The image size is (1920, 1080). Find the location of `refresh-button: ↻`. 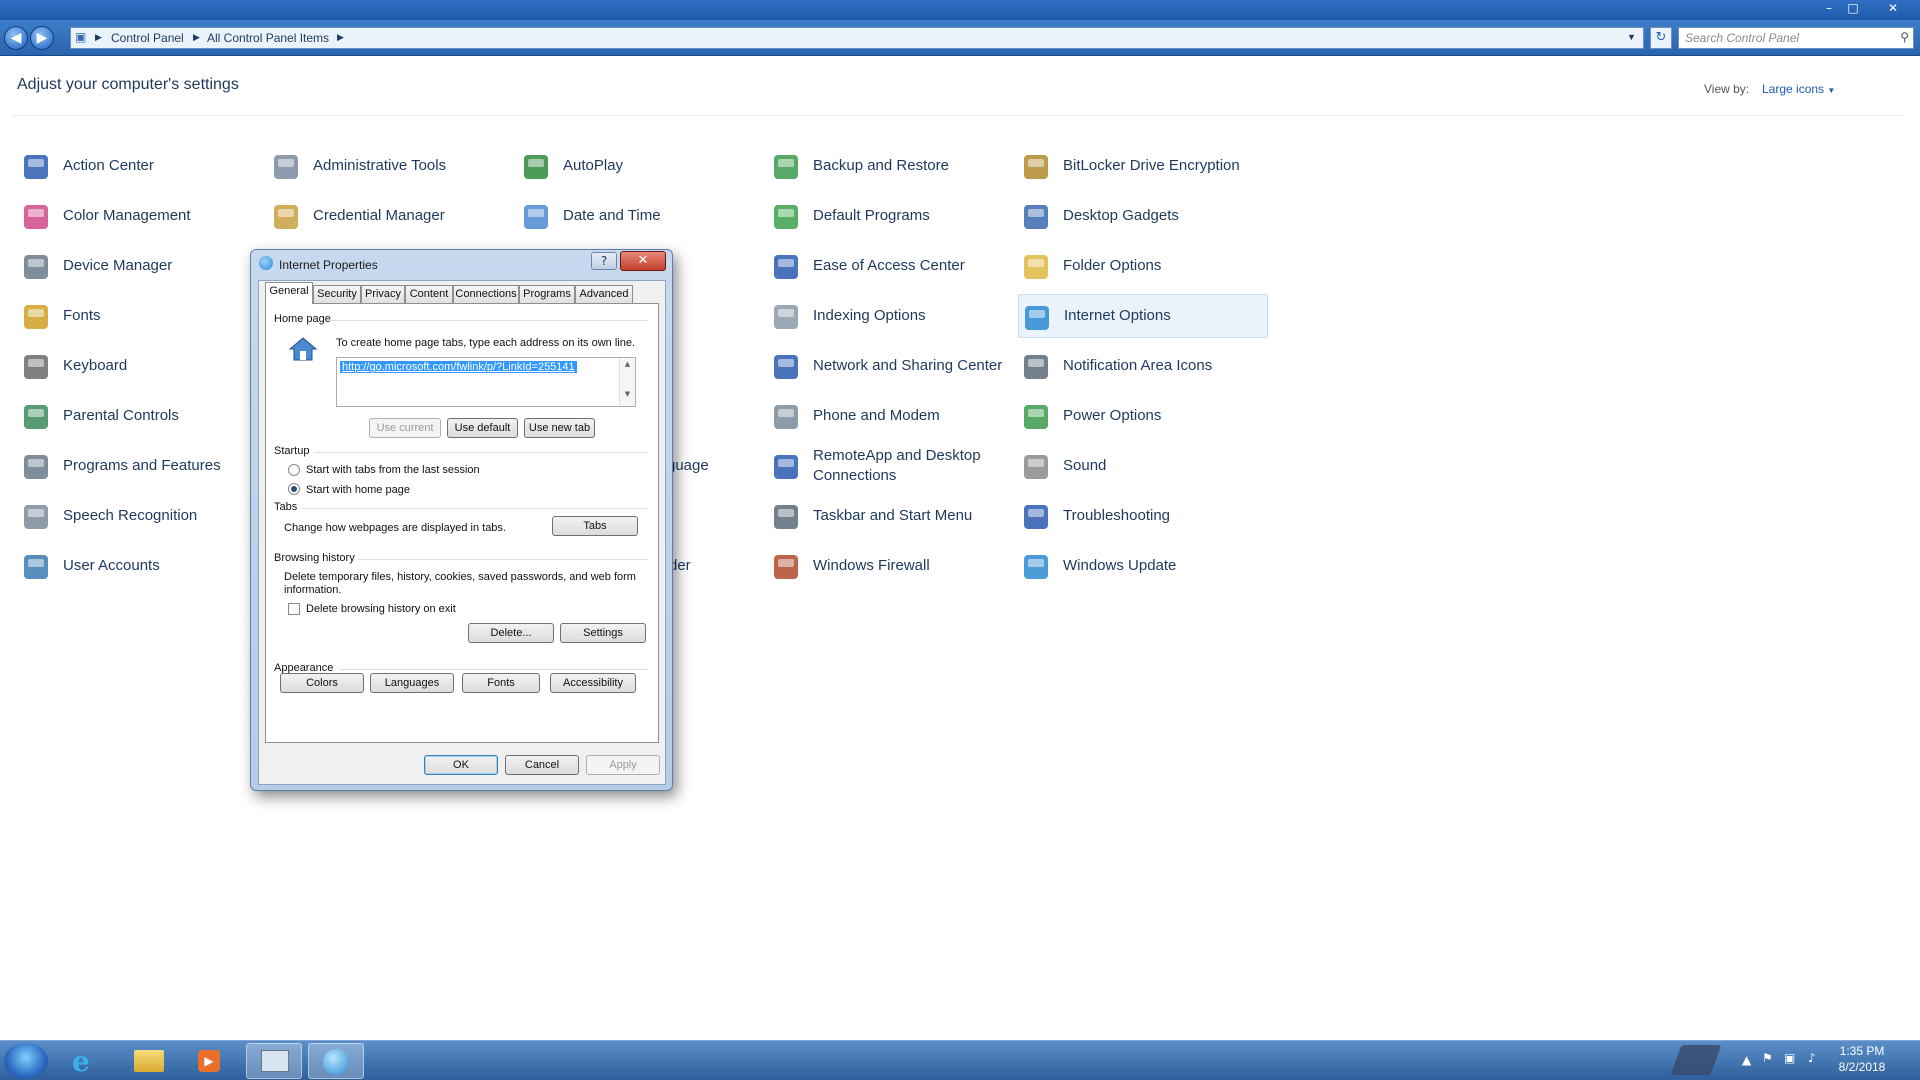

refresh-button: ↻ is located at coordinates (1661, 38).